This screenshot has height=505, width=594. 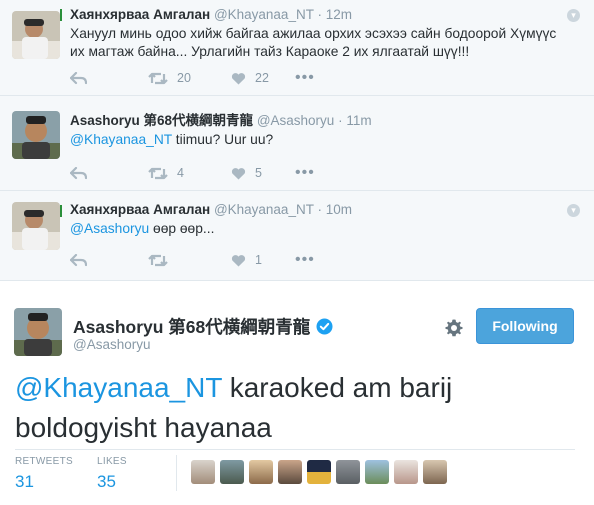 I want to click on like-button: 1, so click(x=263, y=260).